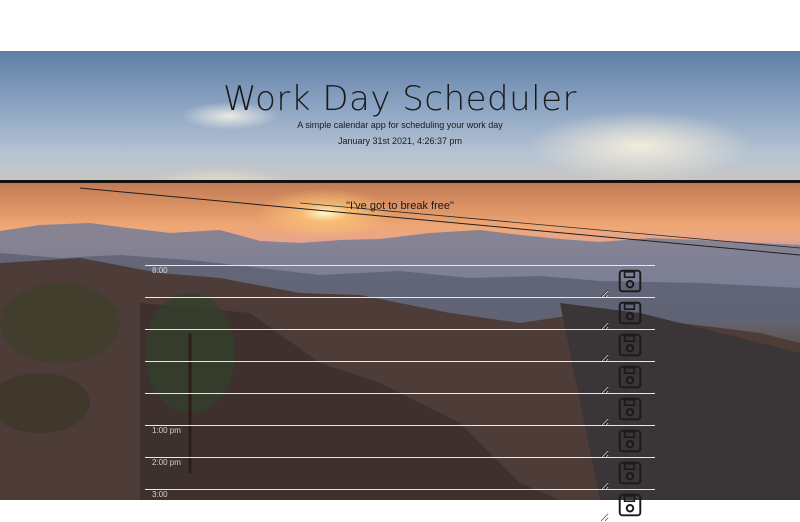  Describe the element at coordinates (160, 494) in the screenshot. I see `hour-label: 3:00` at that location.